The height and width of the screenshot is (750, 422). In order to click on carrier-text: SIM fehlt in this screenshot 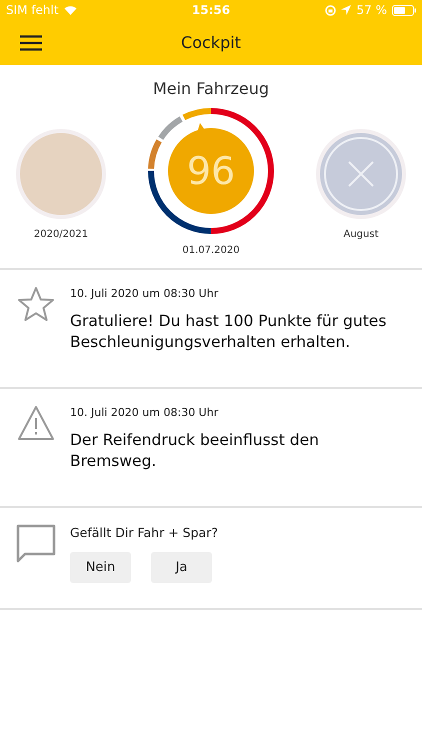, I will do `click(32, 10)`.